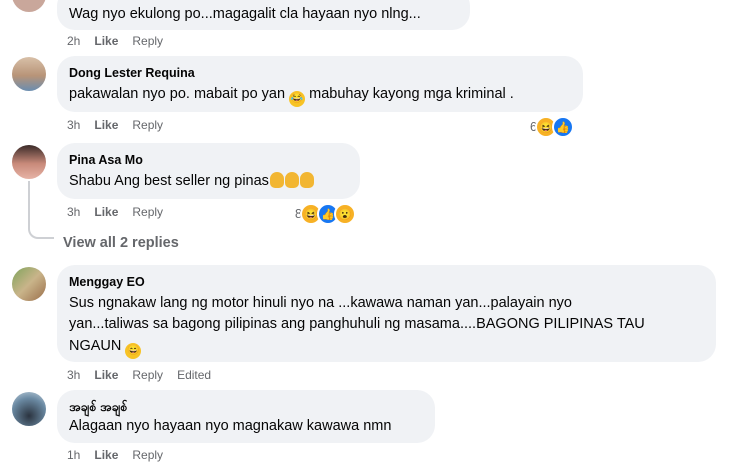  Describe the element at coordinates (121, 243) in the screenshot. I see `view-replies-link: View all 2 replies` at that location.